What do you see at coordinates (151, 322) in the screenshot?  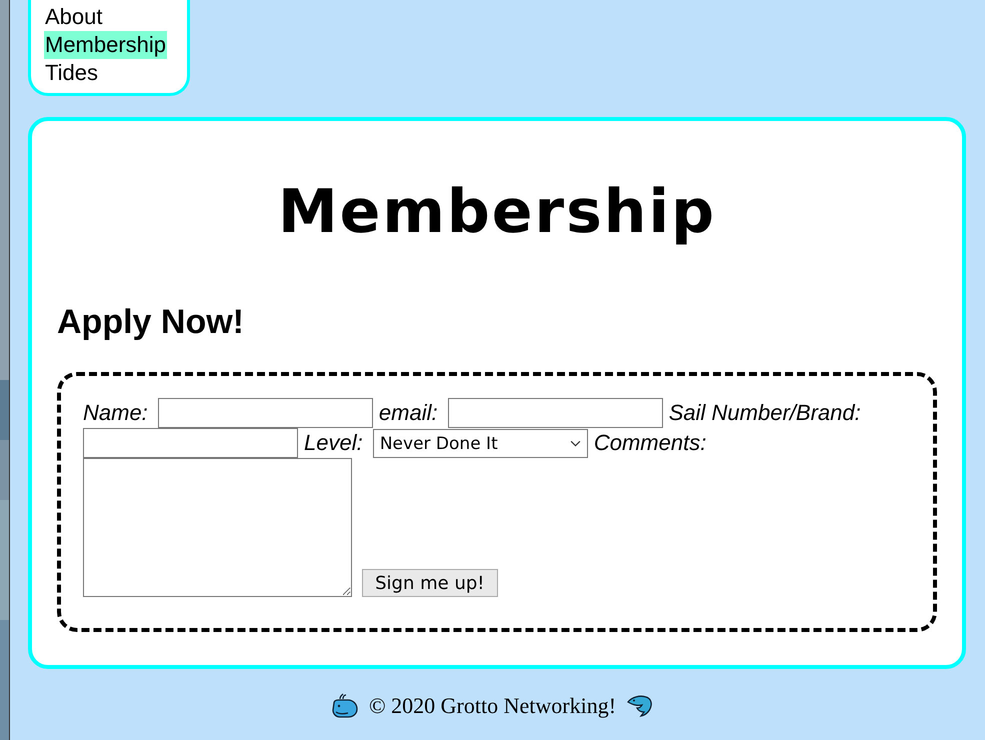 I see `form-heading: Apply Now!` at bounding box center [151, 322].